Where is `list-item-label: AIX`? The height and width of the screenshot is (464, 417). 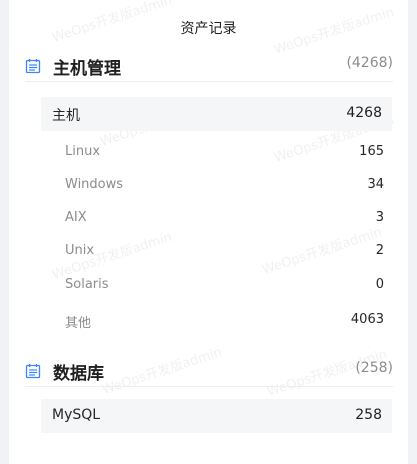
list-item-label: AIX is located at coordinates (76, 217).